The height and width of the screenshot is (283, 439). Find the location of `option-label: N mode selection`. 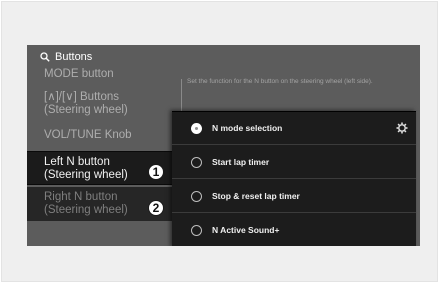

option-label: N mode selection is located at coordinates (247, 128).